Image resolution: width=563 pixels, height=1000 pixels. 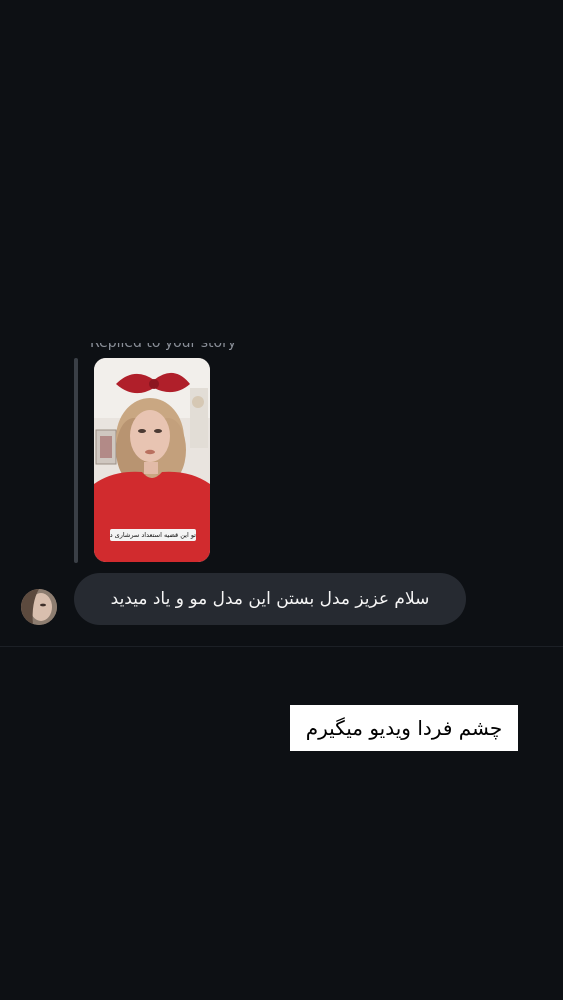 What do you see at coordinates (281, 646) in the screenshot?
I see `section-divider` at bounding box center [281, 646].